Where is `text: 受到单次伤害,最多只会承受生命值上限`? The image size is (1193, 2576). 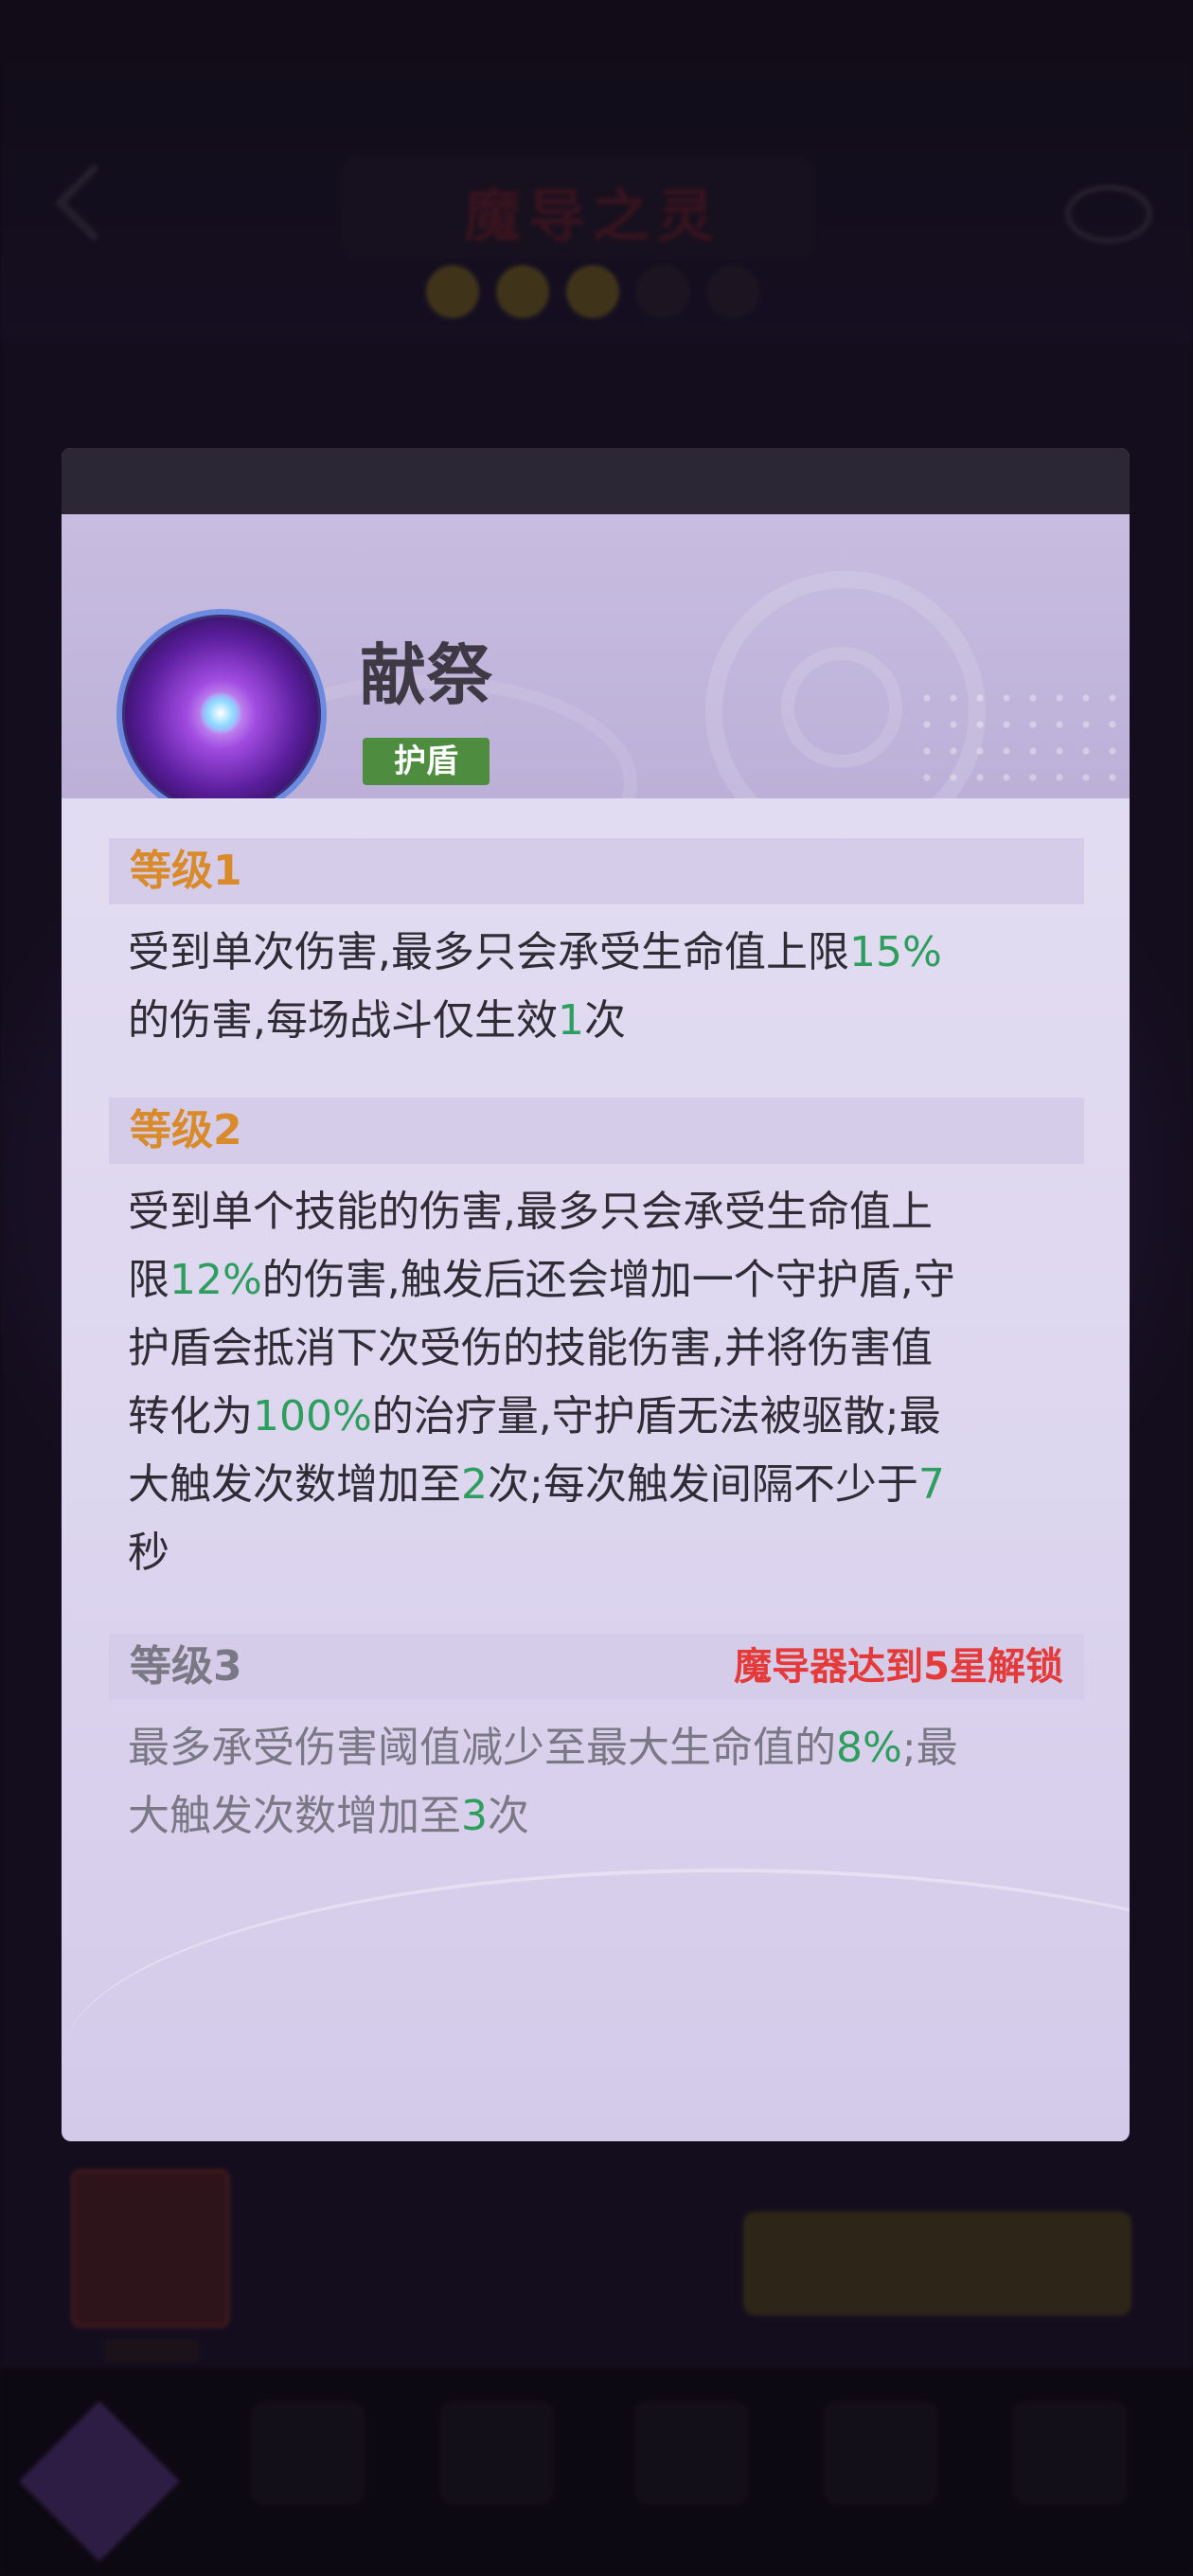
text: 受到单次伤害,最多只会承受生命值上限 is located at coordinates (488, 952).